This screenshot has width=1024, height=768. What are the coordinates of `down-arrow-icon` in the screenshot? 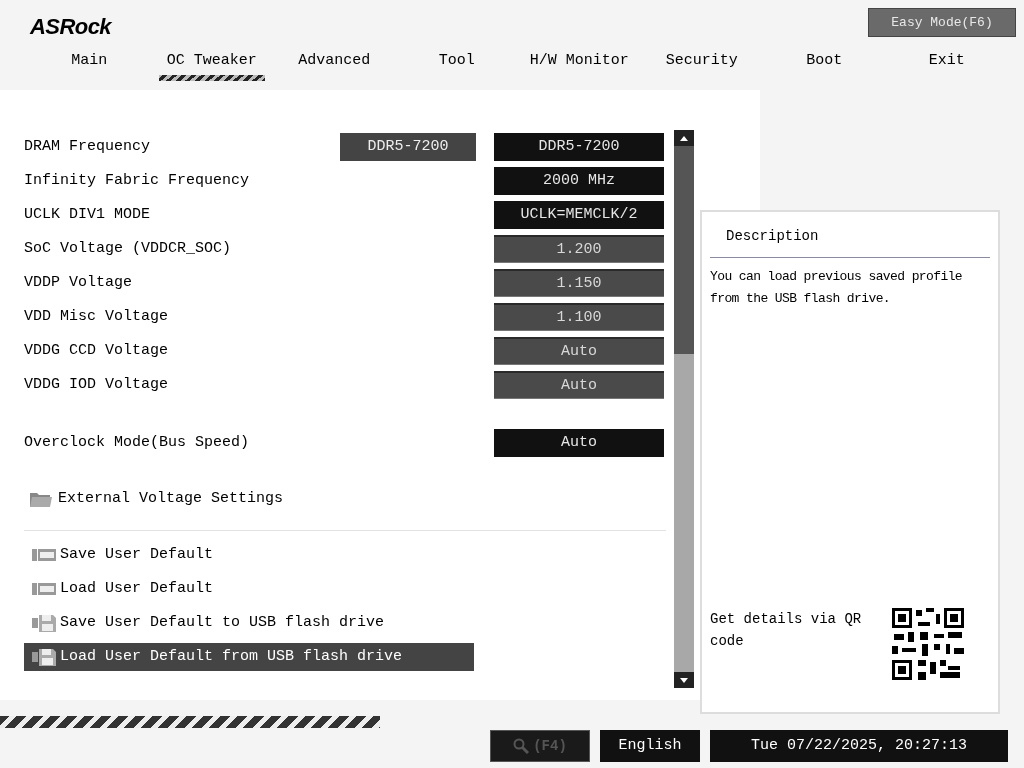 It's located at (684, 680).